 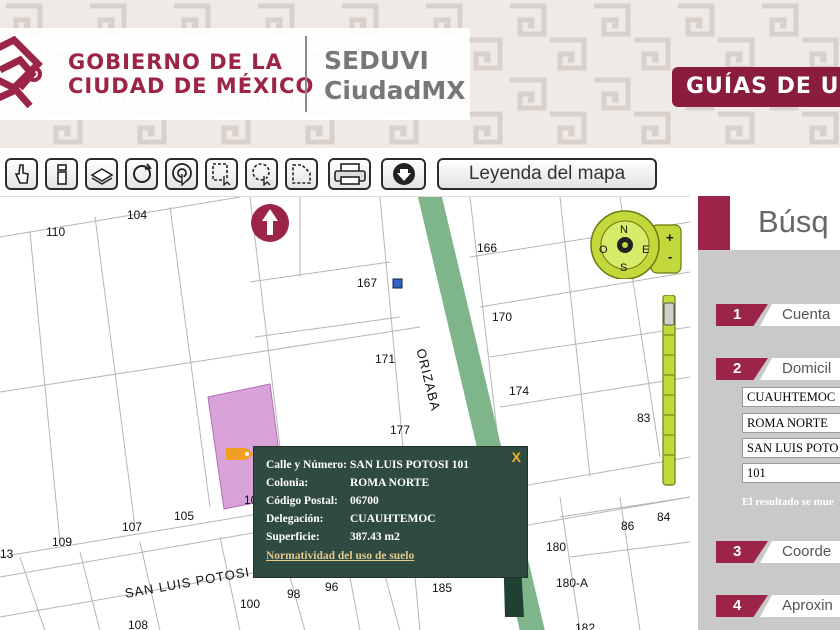 What do you see at coordinates (742, 552) in the screenshot?
I see `step-number: 3` at bounding box center [742, 552].